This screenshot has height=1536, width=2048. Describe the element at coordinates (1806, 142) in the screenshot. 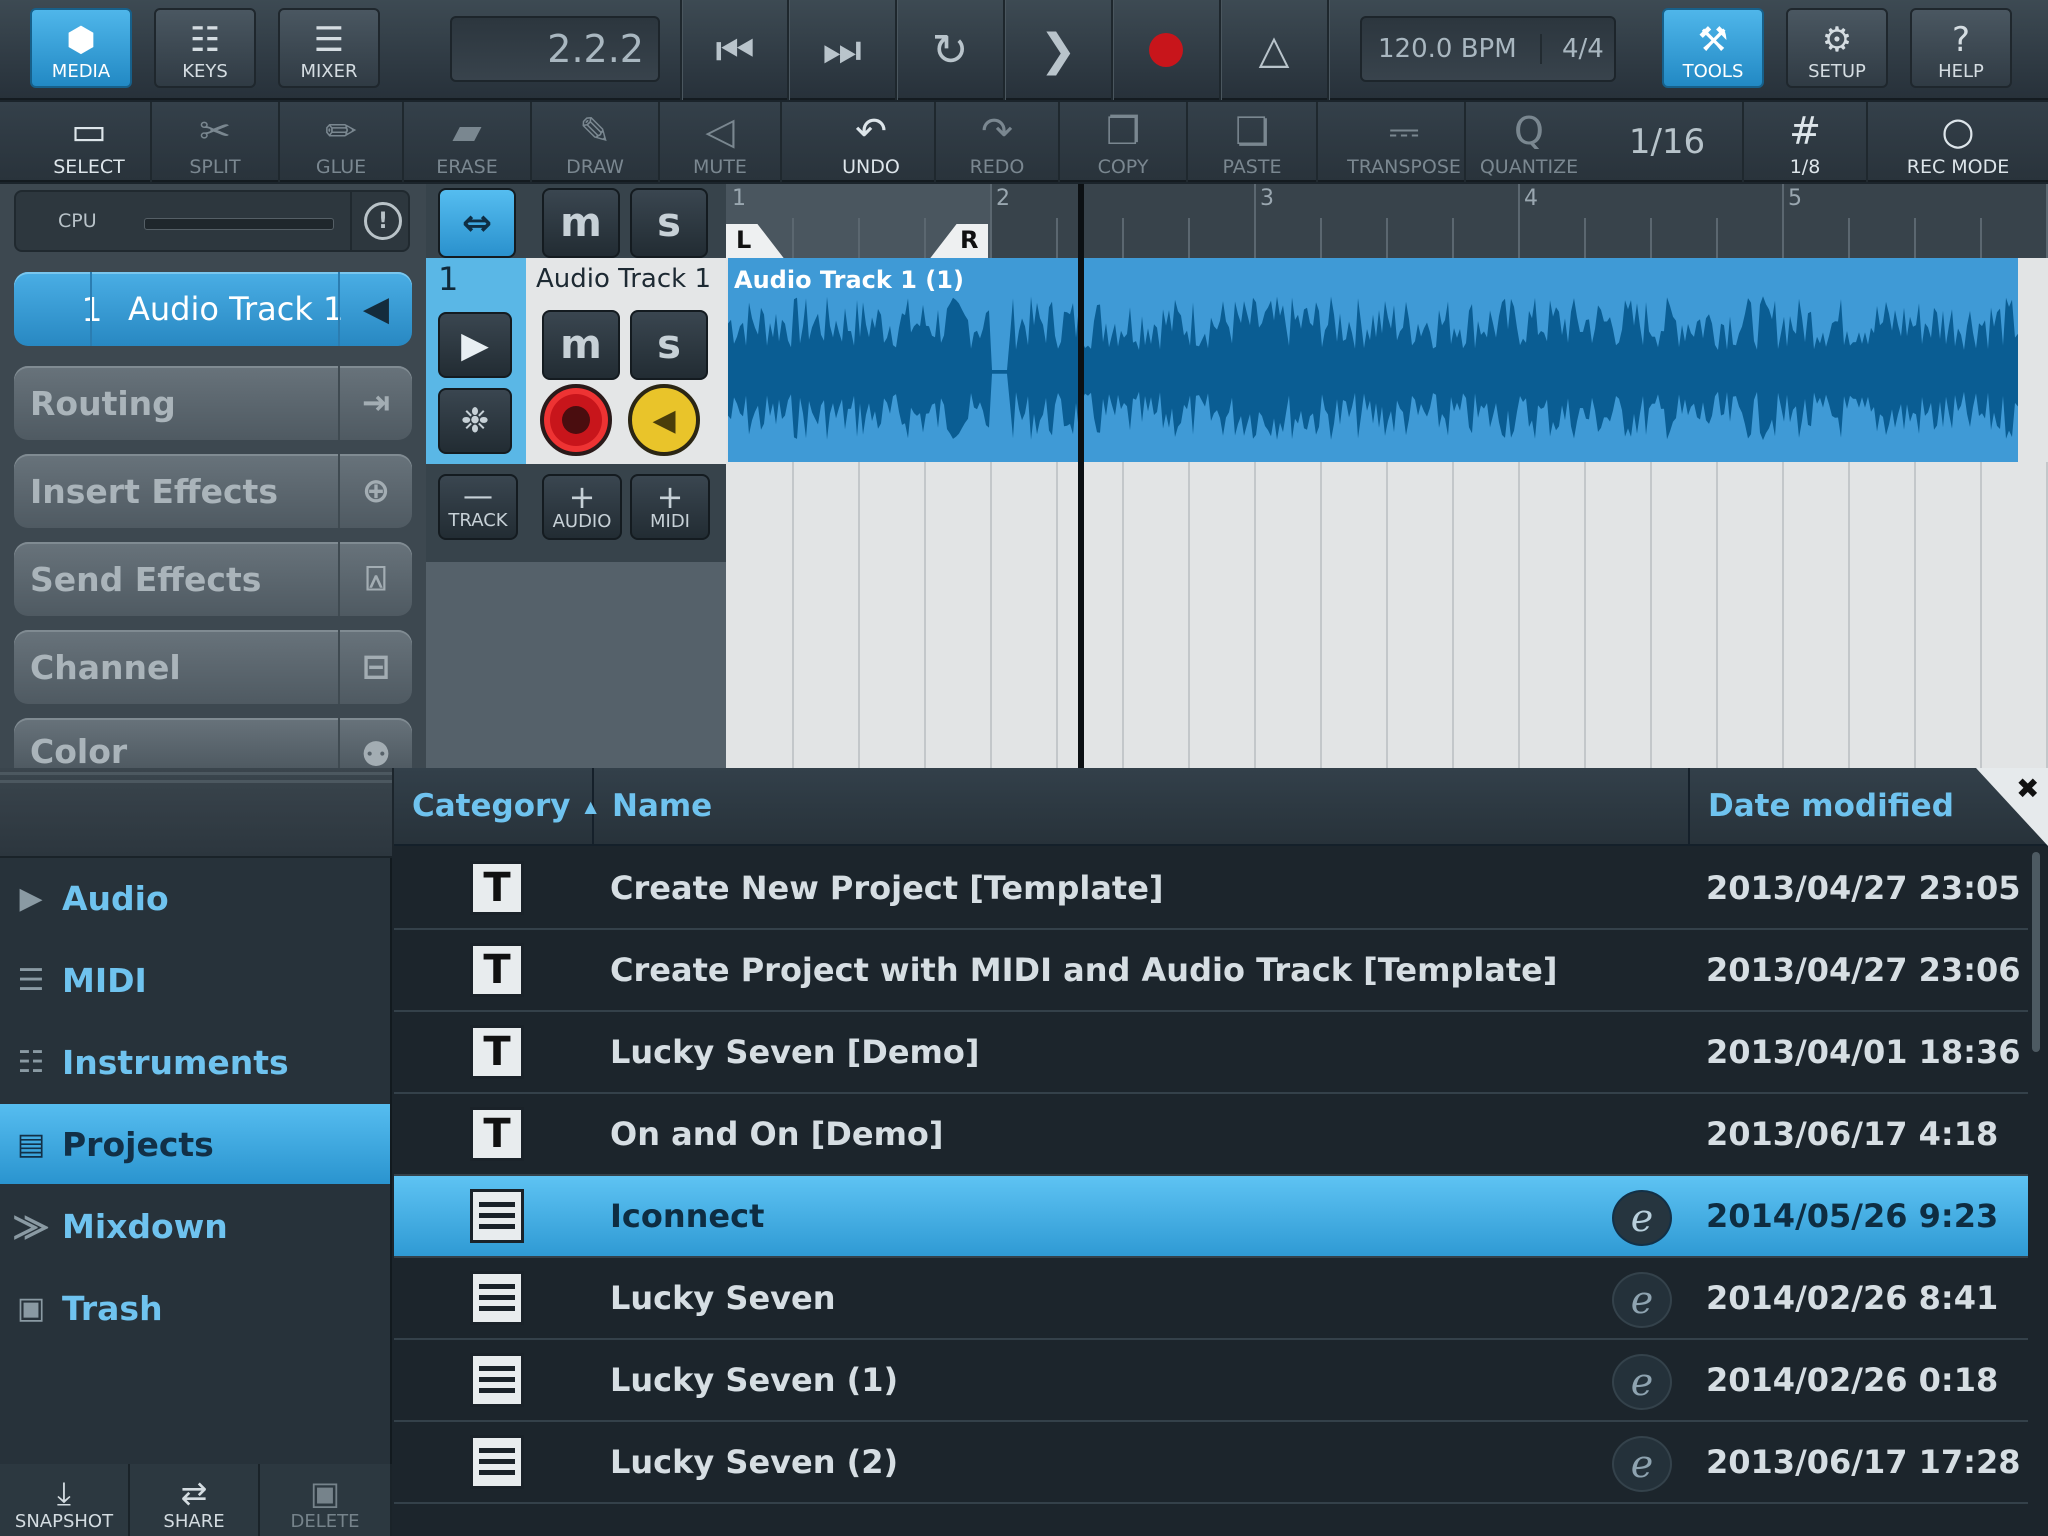

I see `grid-button: # 1/8` at that location.